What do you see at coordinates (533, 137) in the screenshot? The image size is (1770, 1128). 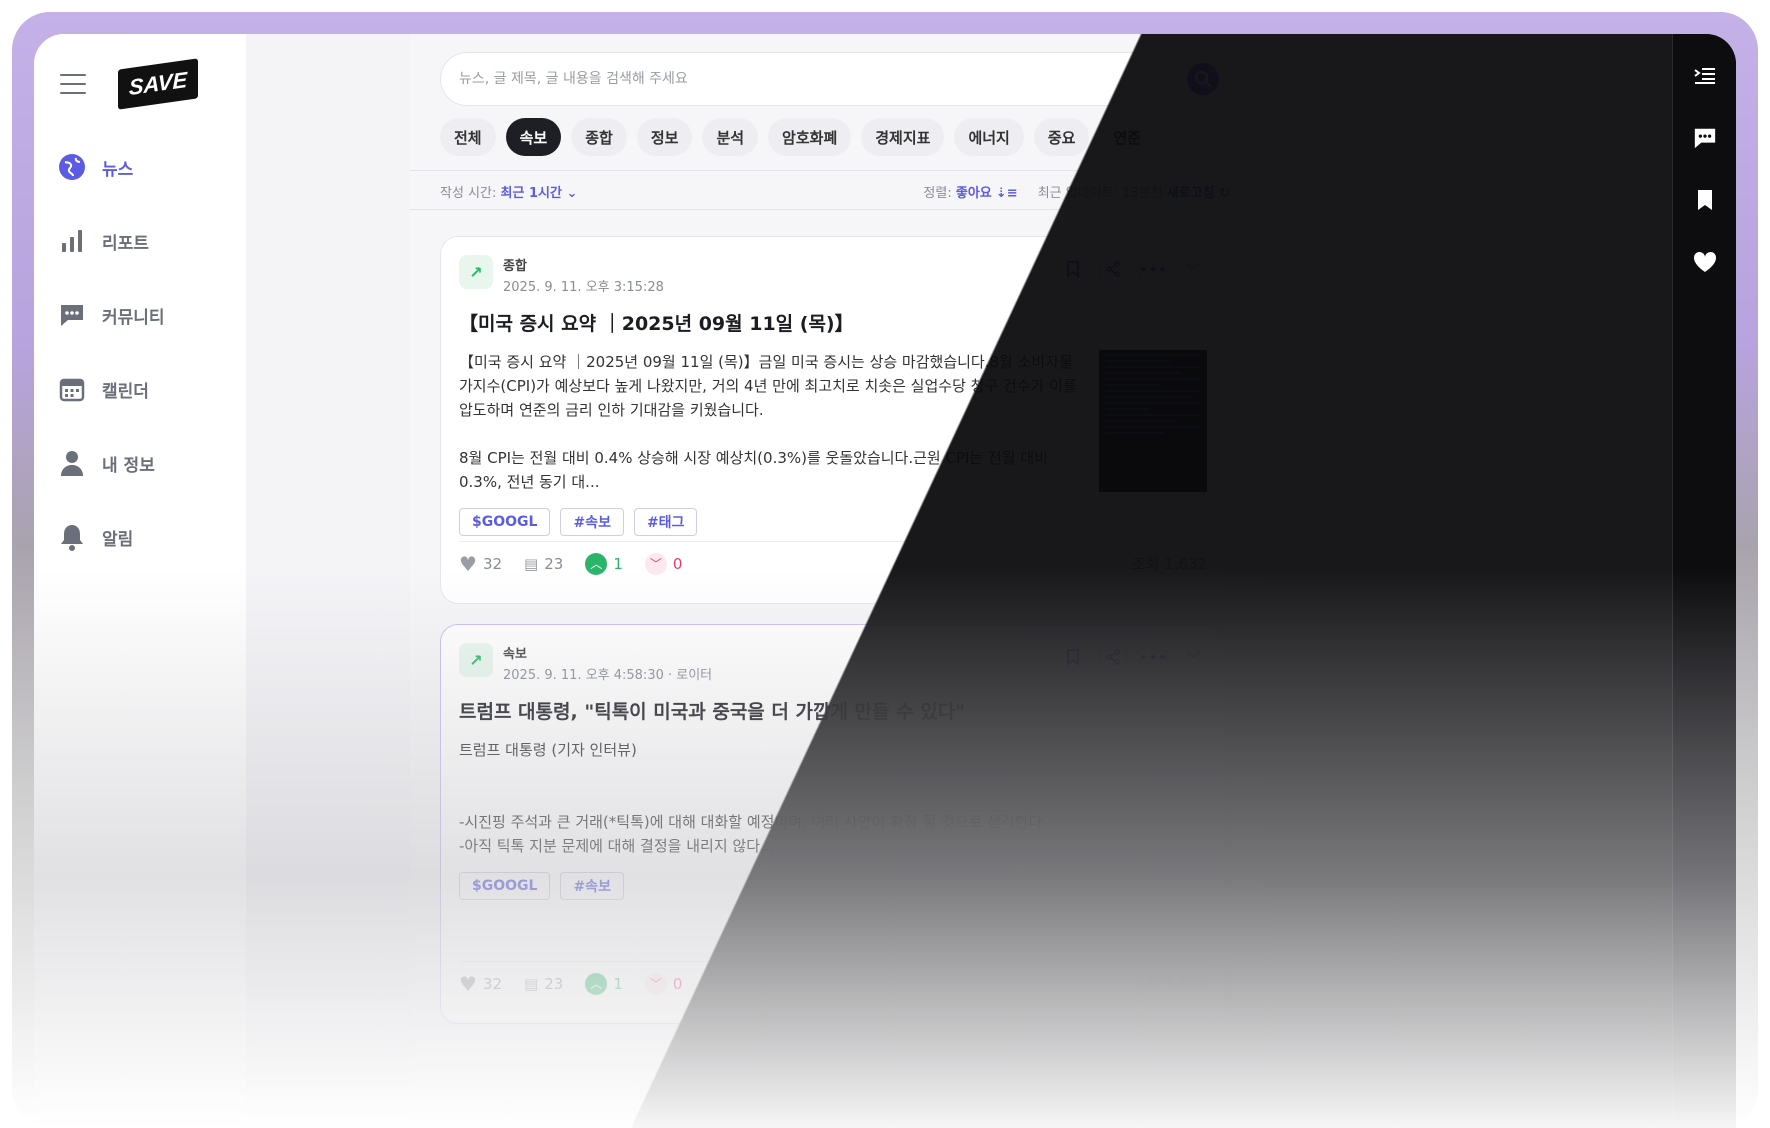 I see `chip-breaking: 속보` at bounding box center [533, 137].